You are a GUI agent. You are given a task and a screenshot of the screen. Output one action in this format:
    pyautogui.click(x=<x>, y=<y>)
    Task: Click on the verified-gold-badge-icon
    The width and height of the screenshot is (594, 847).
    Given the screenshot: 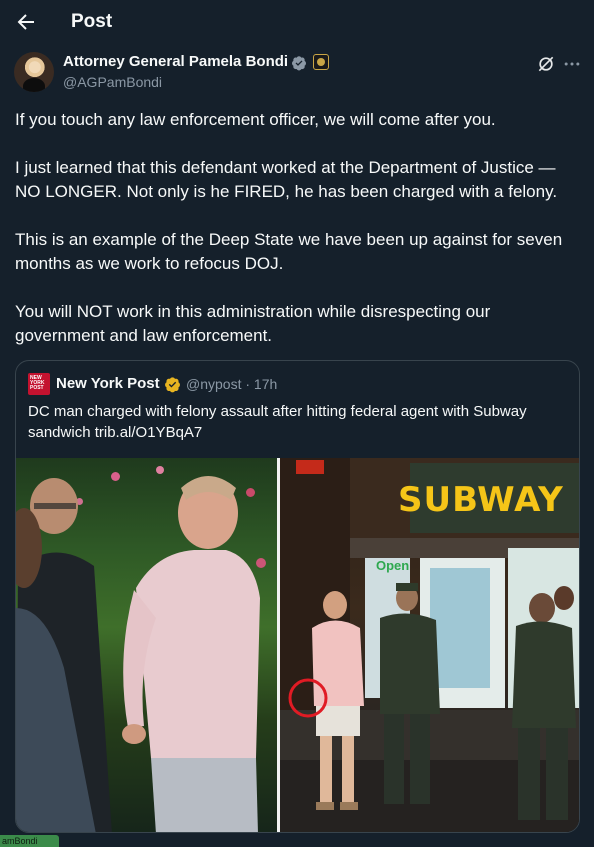 What is the action you would take?
    pyautogui.click(x=172, y=384)
    